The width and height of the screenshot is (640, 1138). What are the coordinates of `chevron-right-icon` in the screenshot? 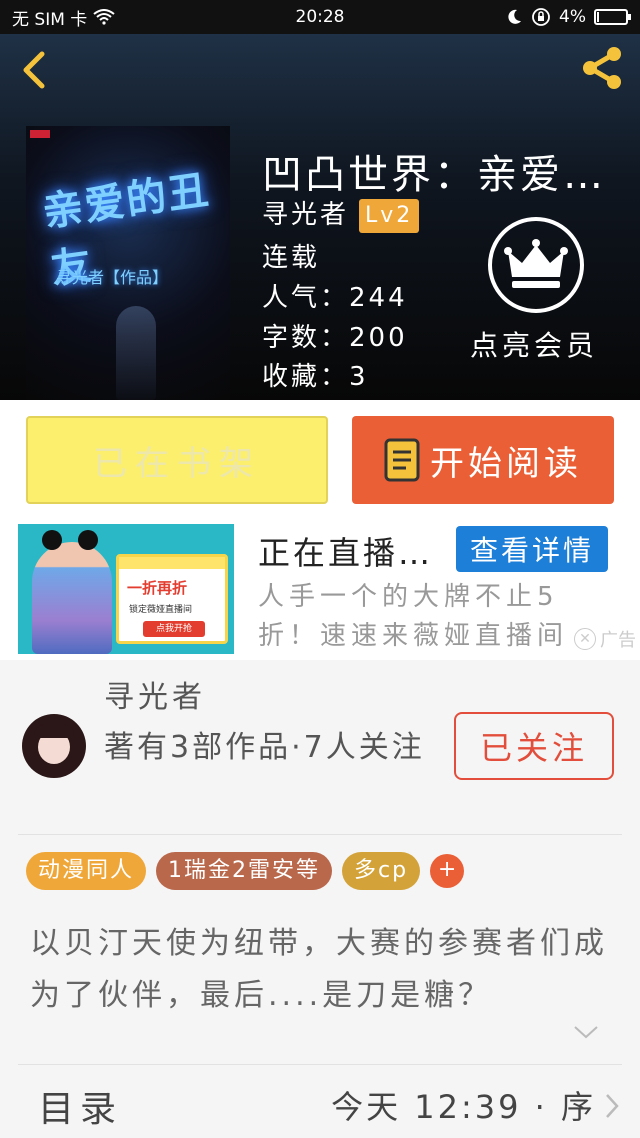 It's located at (612, 1106).